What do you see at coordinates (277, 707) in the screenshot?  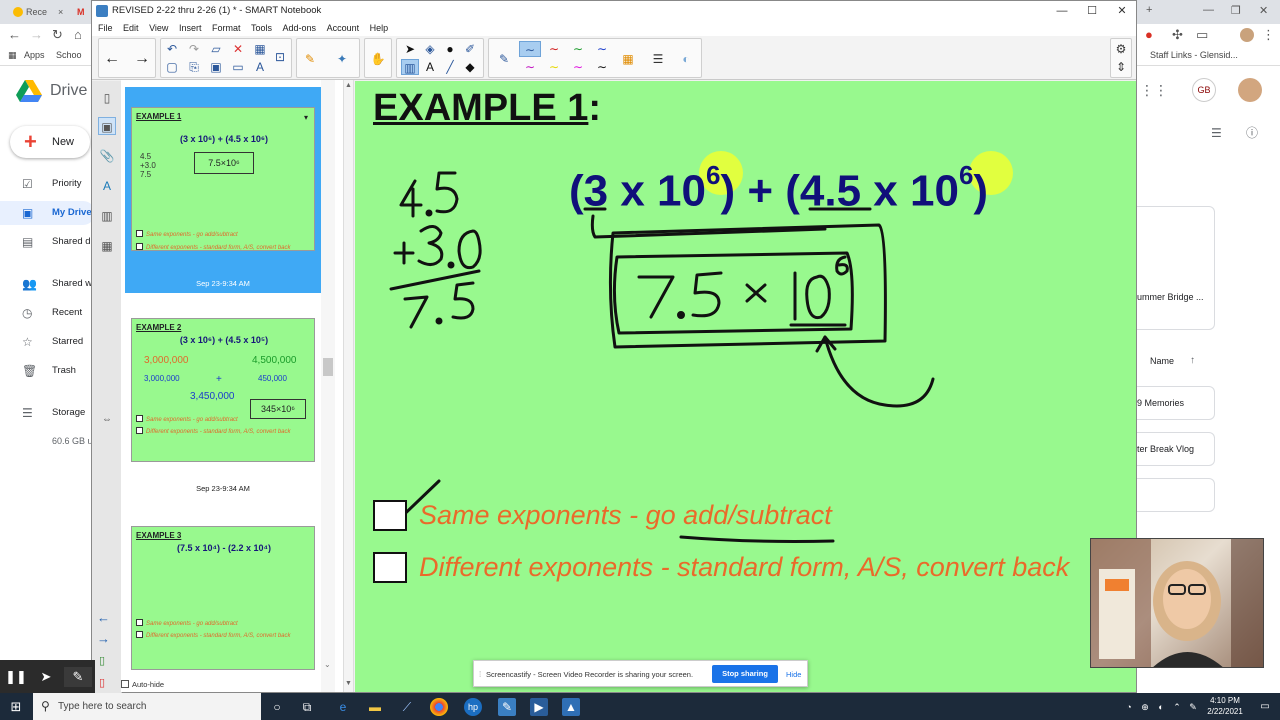 I see `cortana-icon: ○` at bounding box center [277, 707].